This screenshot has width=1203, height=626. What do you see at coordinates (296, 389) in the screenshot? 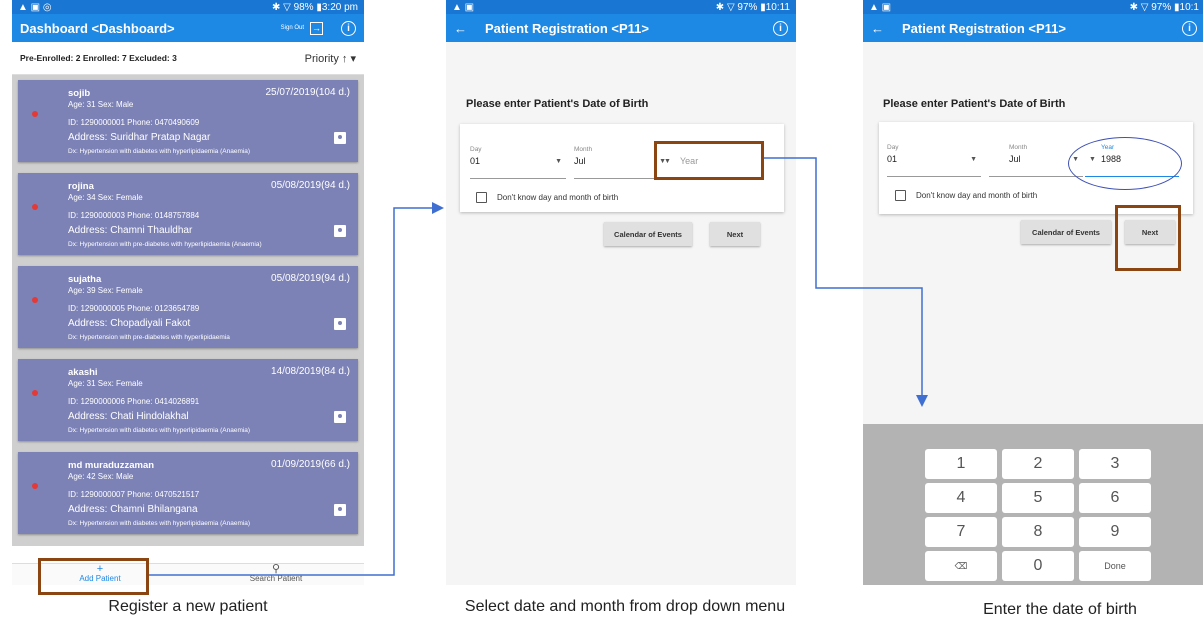
I see `arrow-to-registration` at bounding box center [296, 389].